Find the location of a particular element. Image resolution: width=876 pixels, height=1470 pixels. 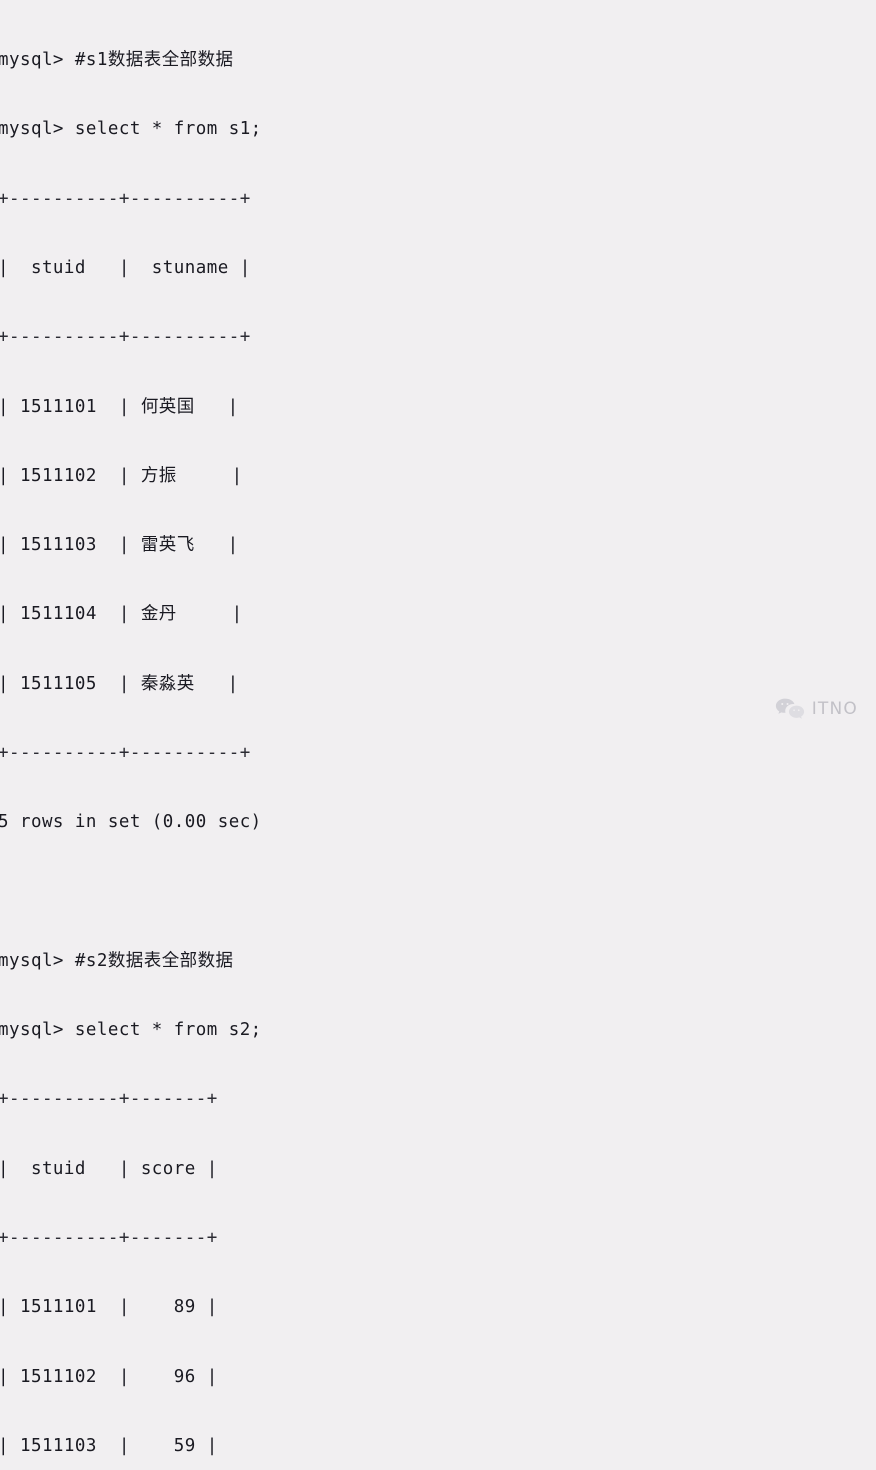

table-header-row: | stuid | stuname | is located at coordinates (125, 268).